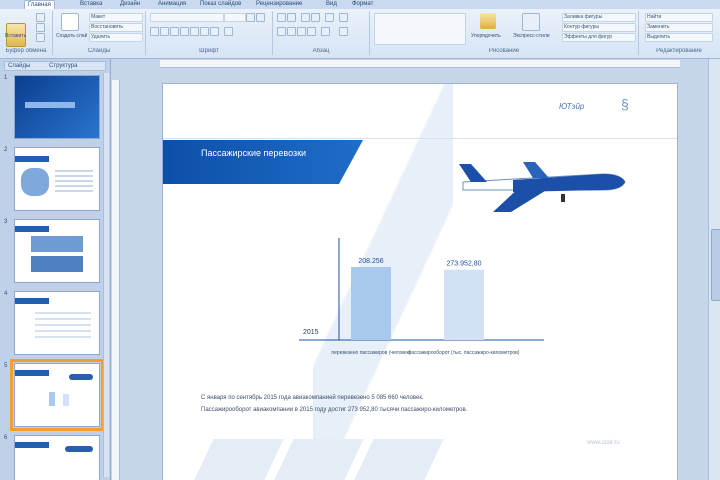 This screenshot has height=480, width=720. I want to click on slides-pane-tabs: Слайды Структура, so click(55, 66).